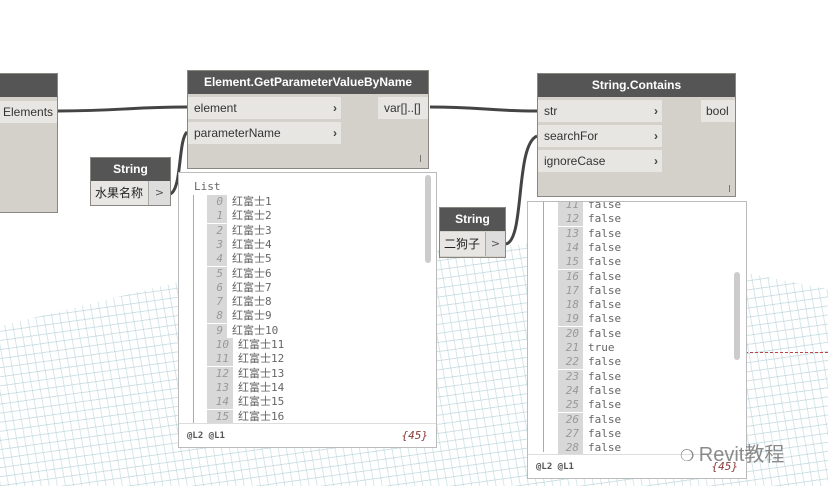 Image resolution: width=828 pixels, height=486 pixels. What do you see at coordinates (245, 373) in the screenshot?
I see `list-item: 12 红富士13` at bounding box center [245, 373].